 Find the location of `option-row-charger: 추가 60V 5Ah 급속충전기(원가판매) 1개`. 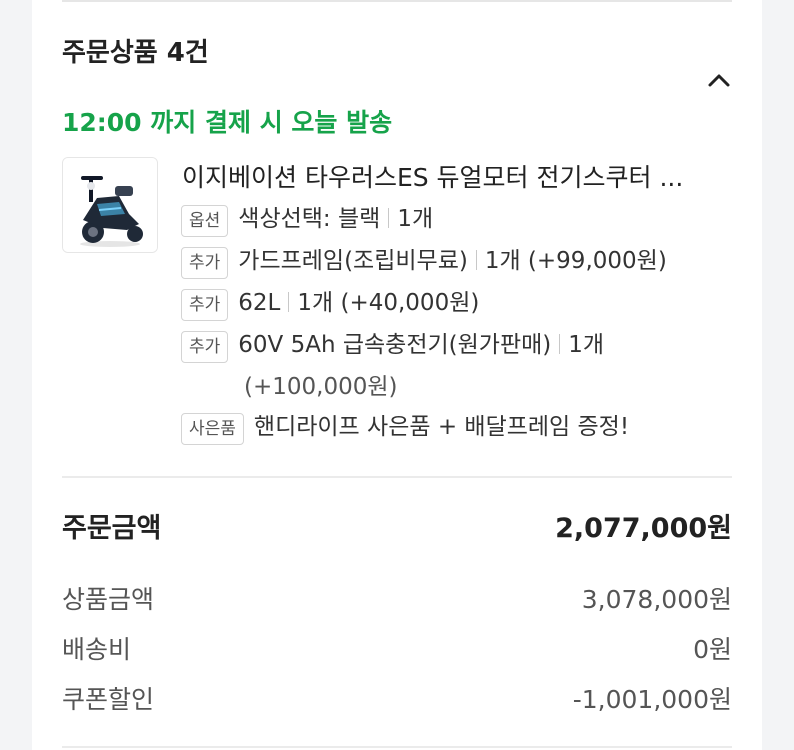

option-row-charger: 추가 60V 5Ah 급속충전기(원가판매) 1개 is located at coordinates (460, 348).